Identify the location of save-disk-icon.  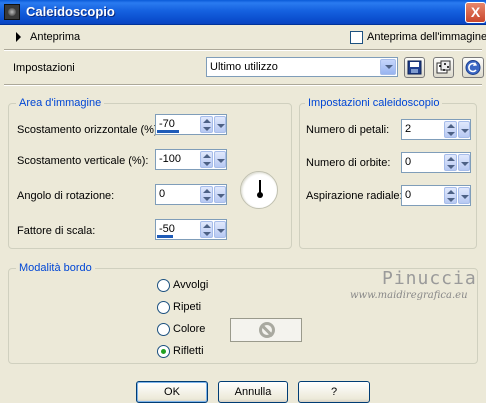
(414, 67).